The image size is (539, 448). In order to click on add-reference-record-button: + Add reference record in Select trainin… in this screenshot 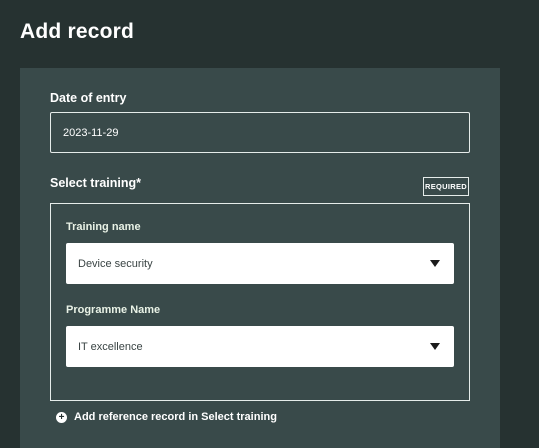, I will do `click(166, 417)`.